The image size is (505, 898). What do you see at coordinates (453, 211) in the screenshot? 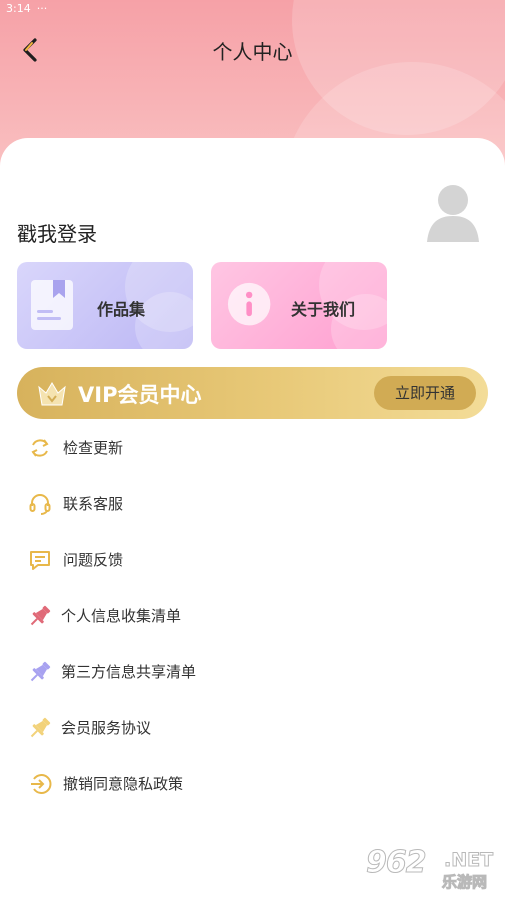
I see `avatar` at bounding box center [453, 211].